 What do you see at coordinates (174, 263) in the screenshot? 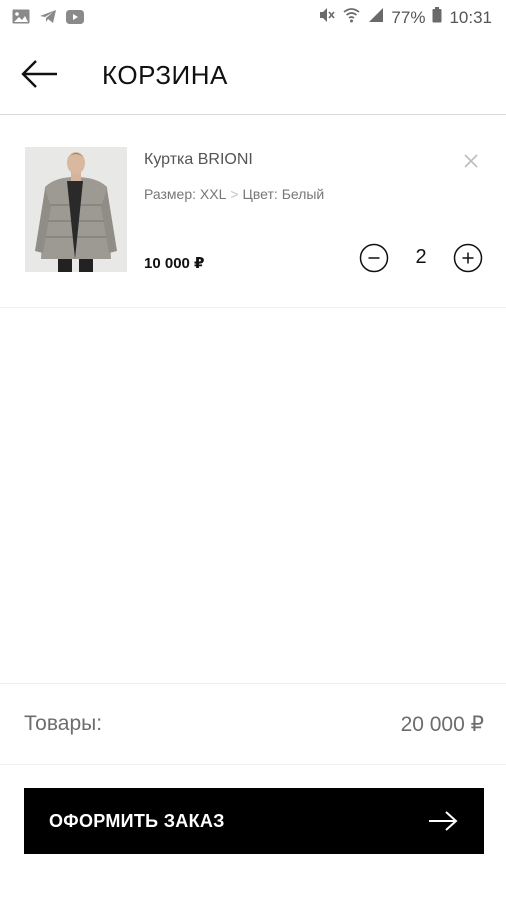
I see `item-price: 10 000 ₽` at bounding box center [174, 263].